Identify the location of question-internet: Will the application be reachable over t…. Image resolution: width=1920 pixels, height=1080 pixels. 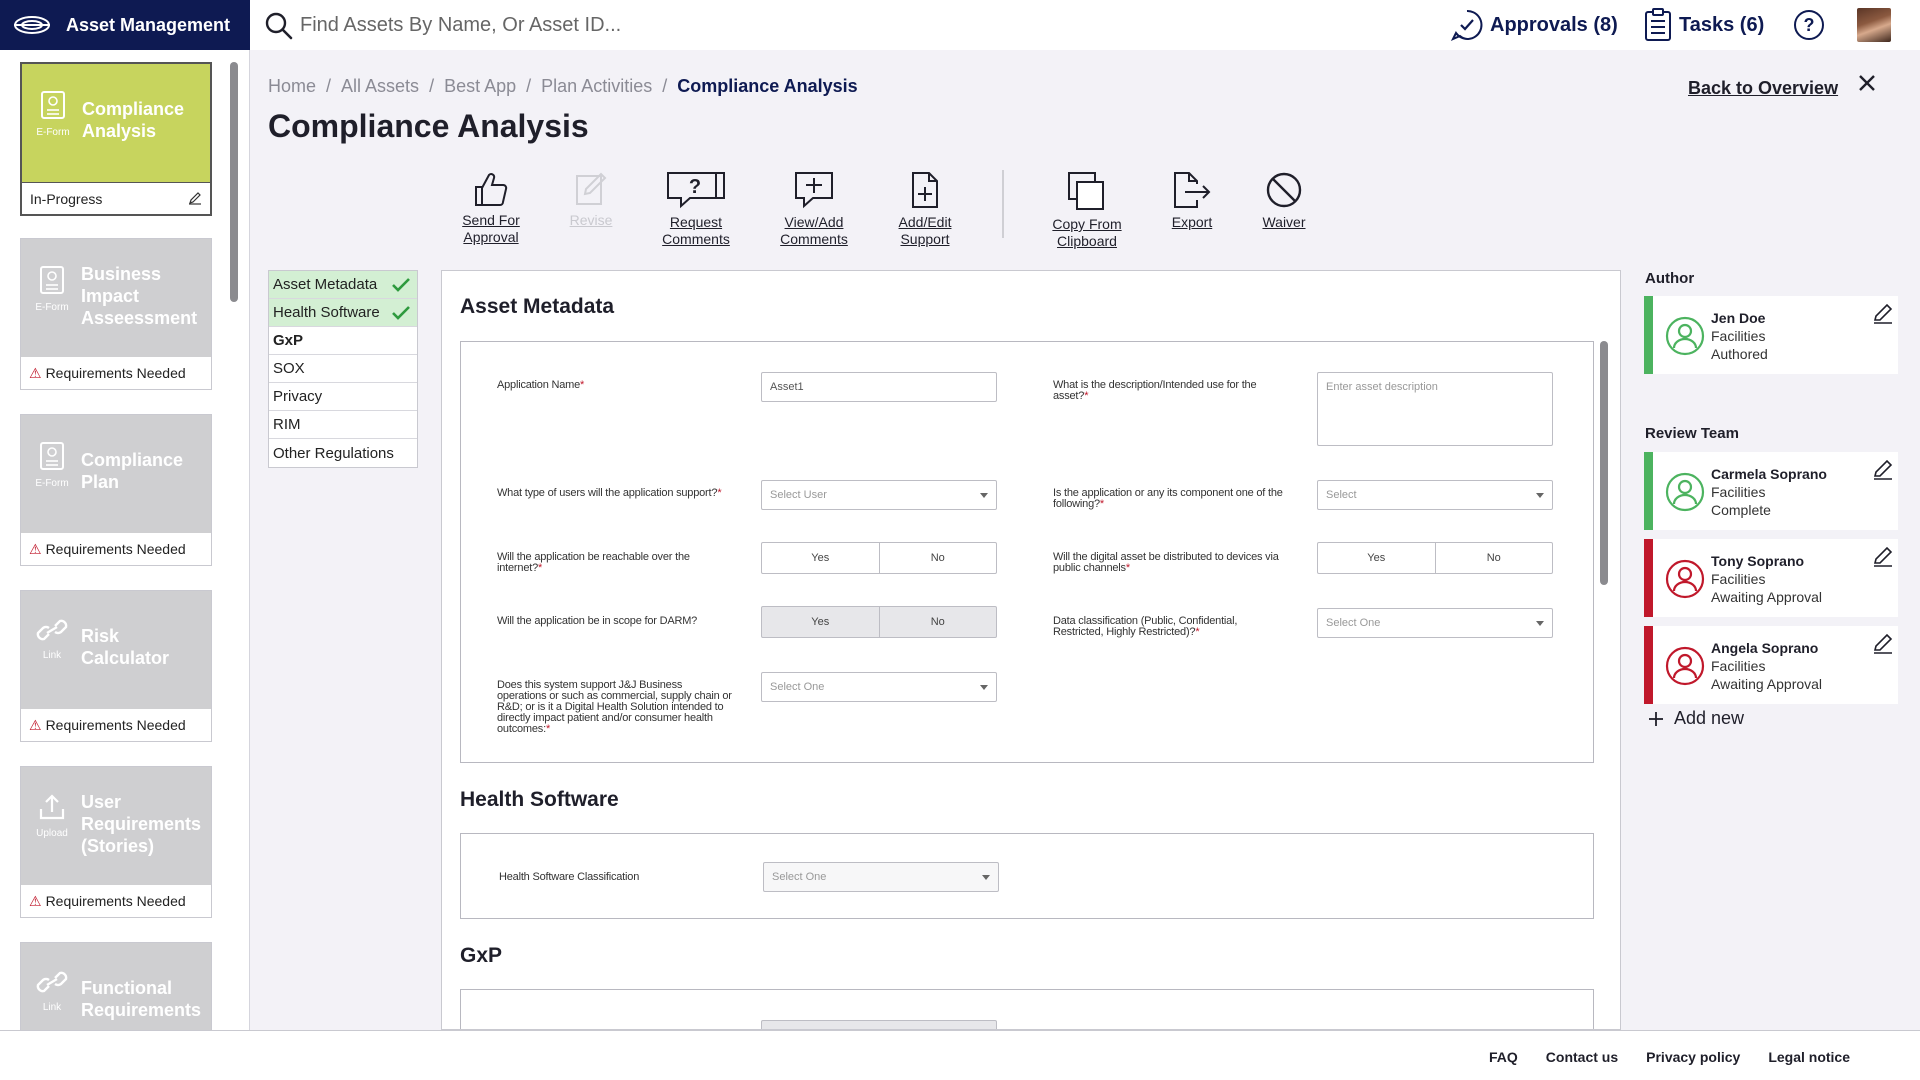
(593, 562).